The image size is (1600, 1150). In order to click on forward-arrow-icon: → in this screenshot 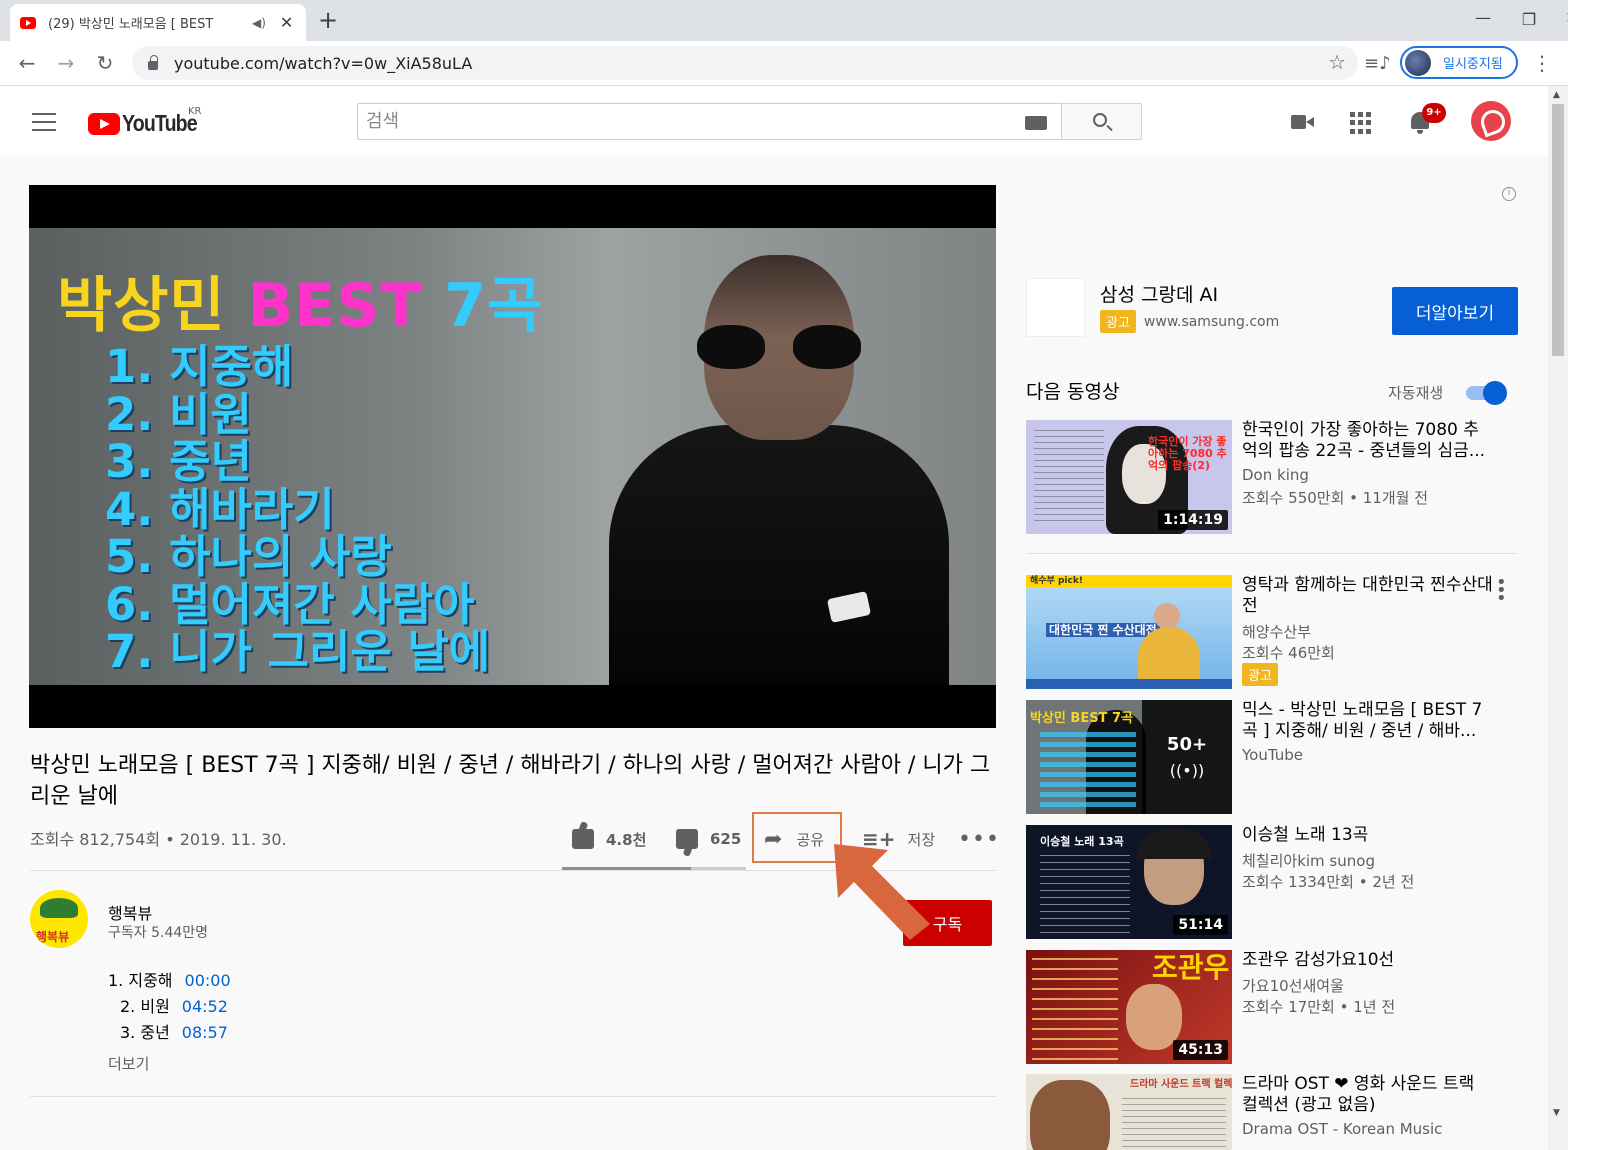, I will do `click(66, 63)`.